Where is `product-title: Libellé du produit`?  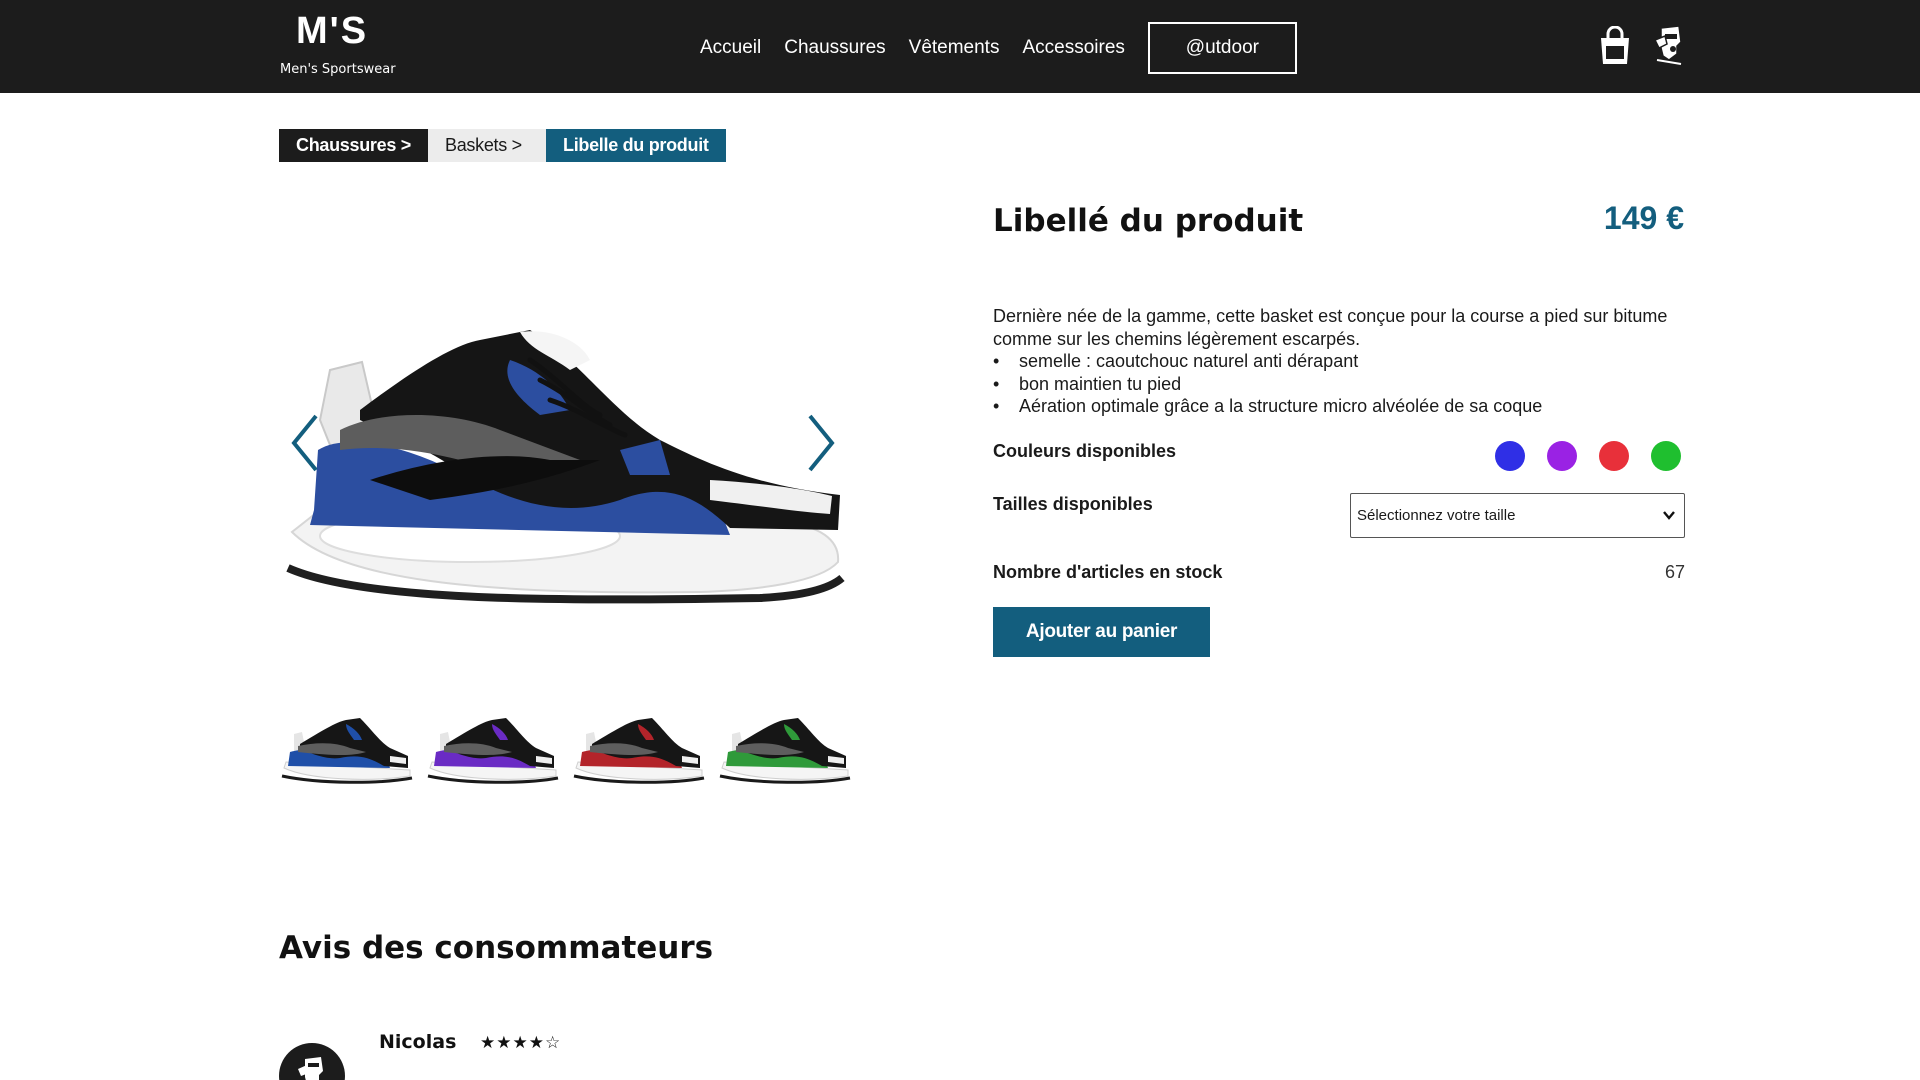
product-title: Libellé du produit is located at coordinates (1148, 221).